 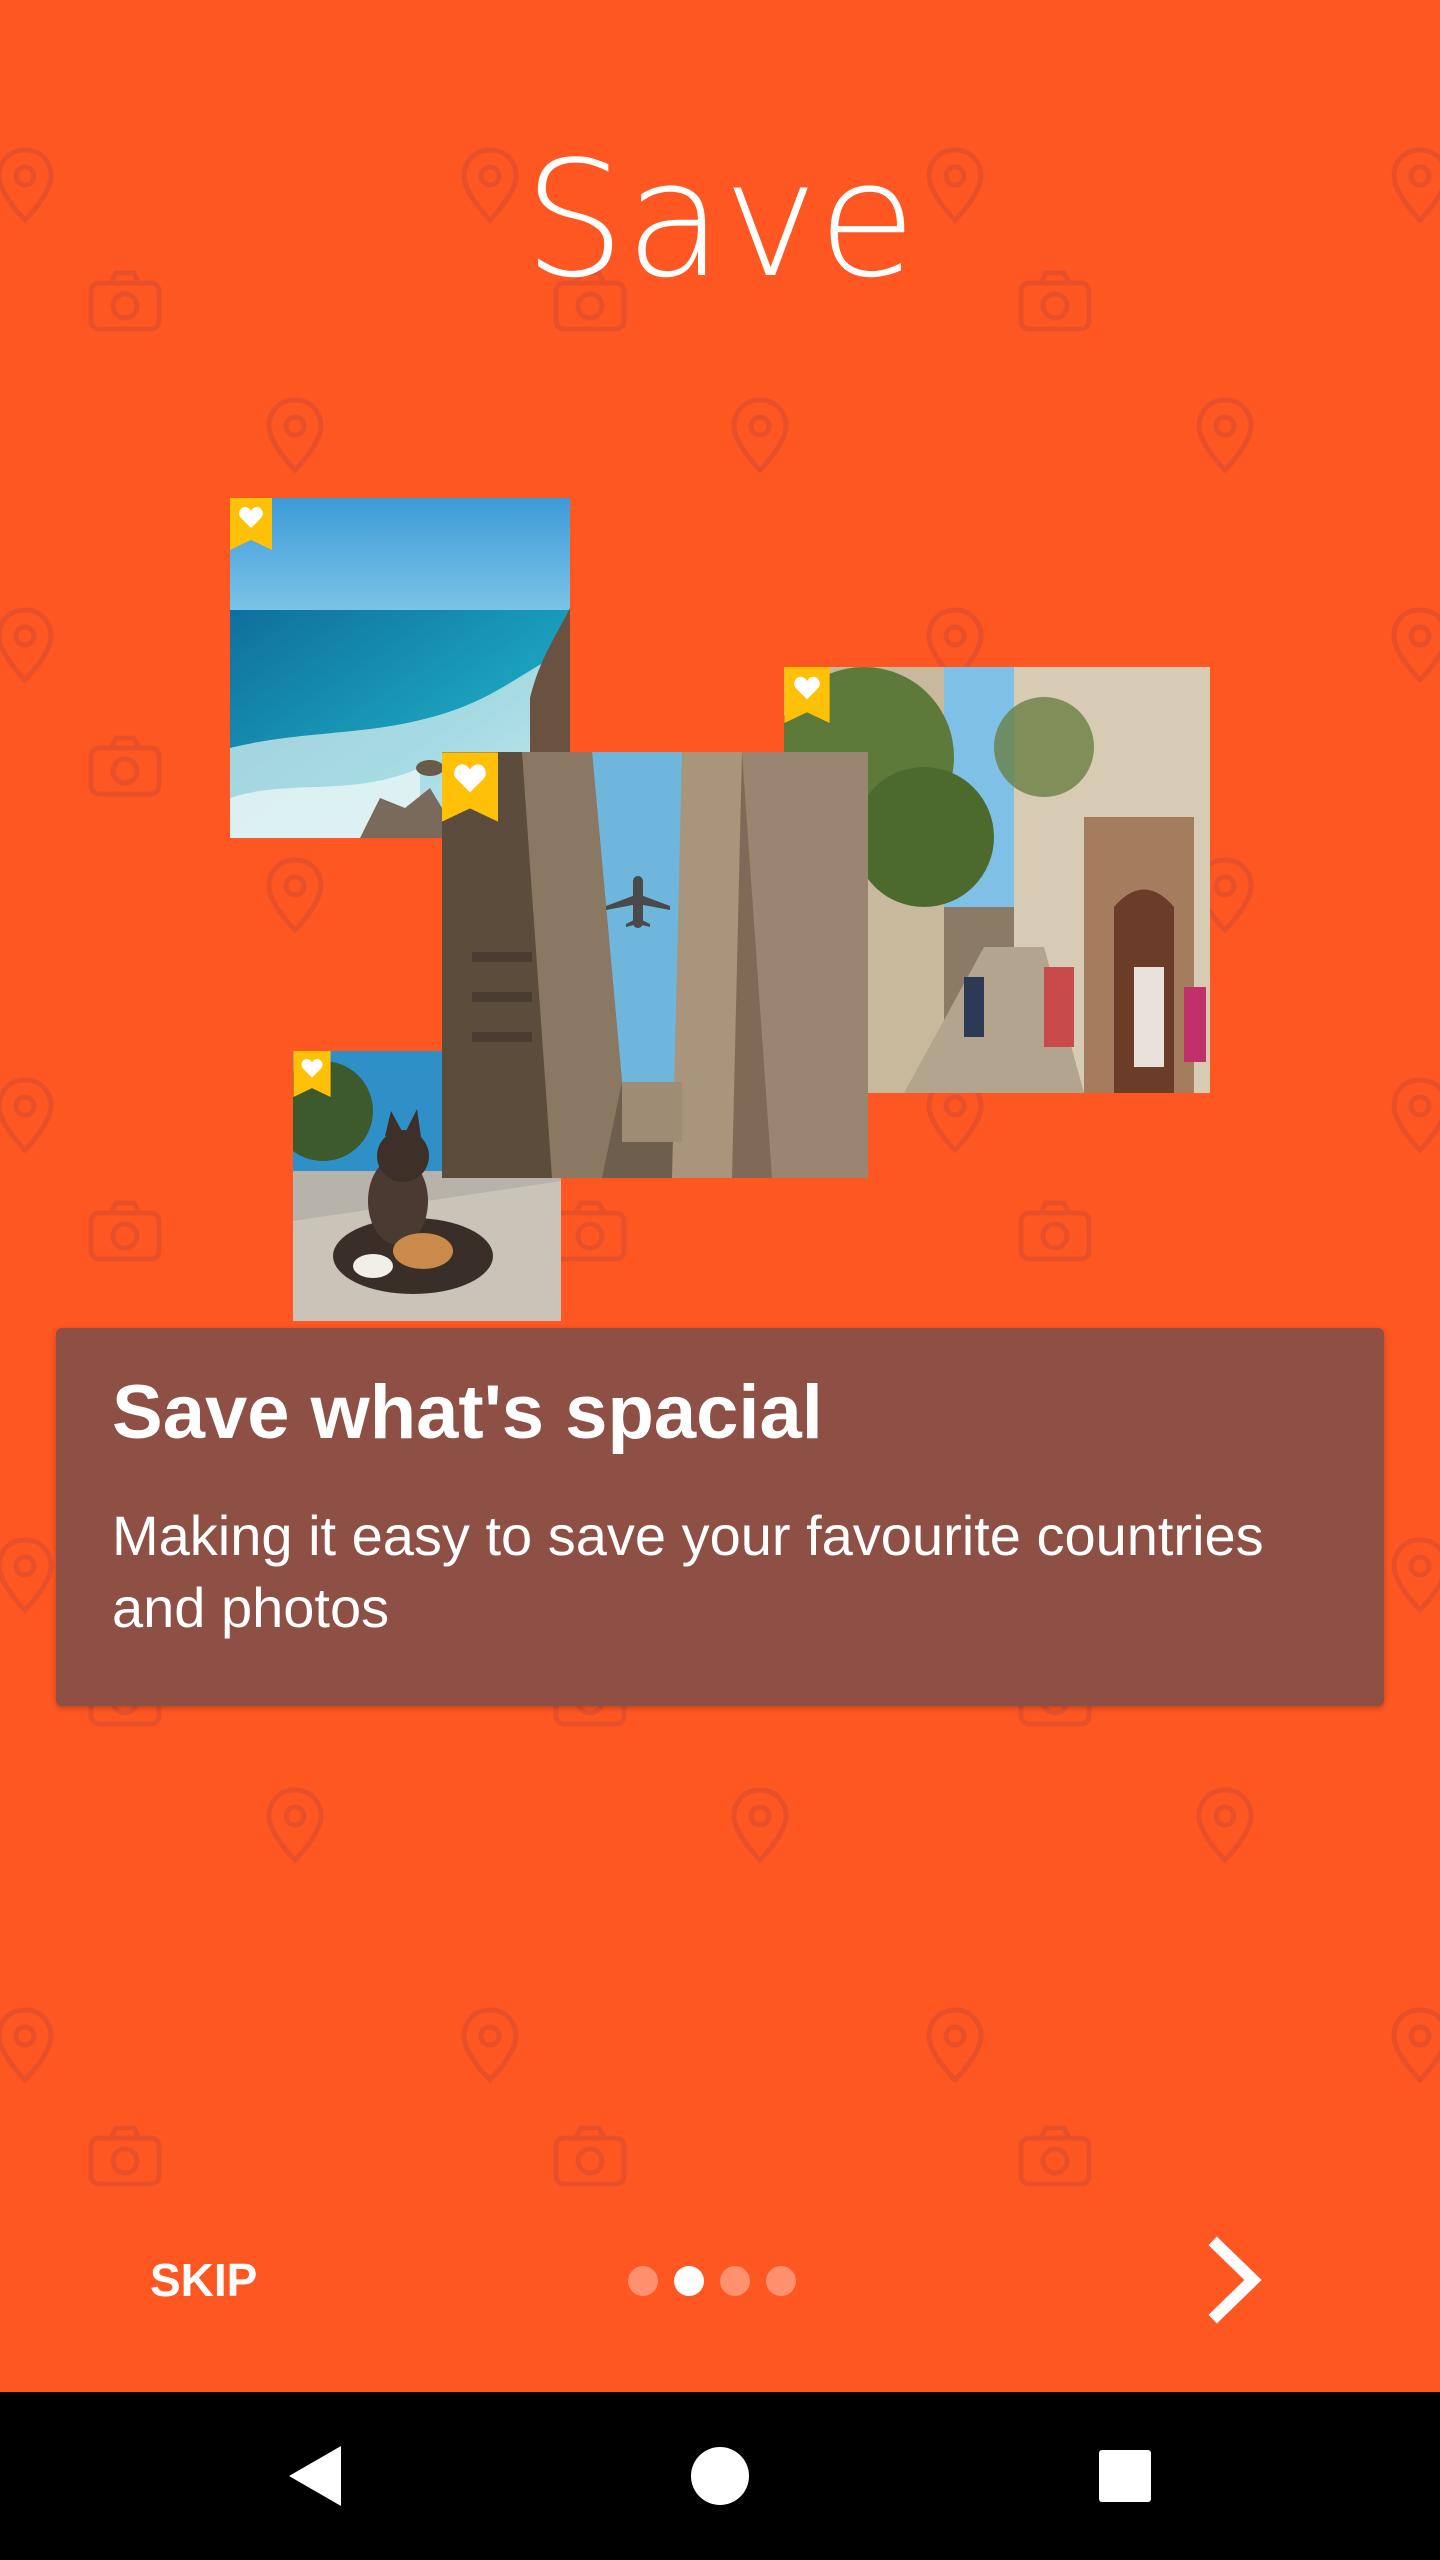 I want to click on nav-back-button, so click(x=315, y=2476).